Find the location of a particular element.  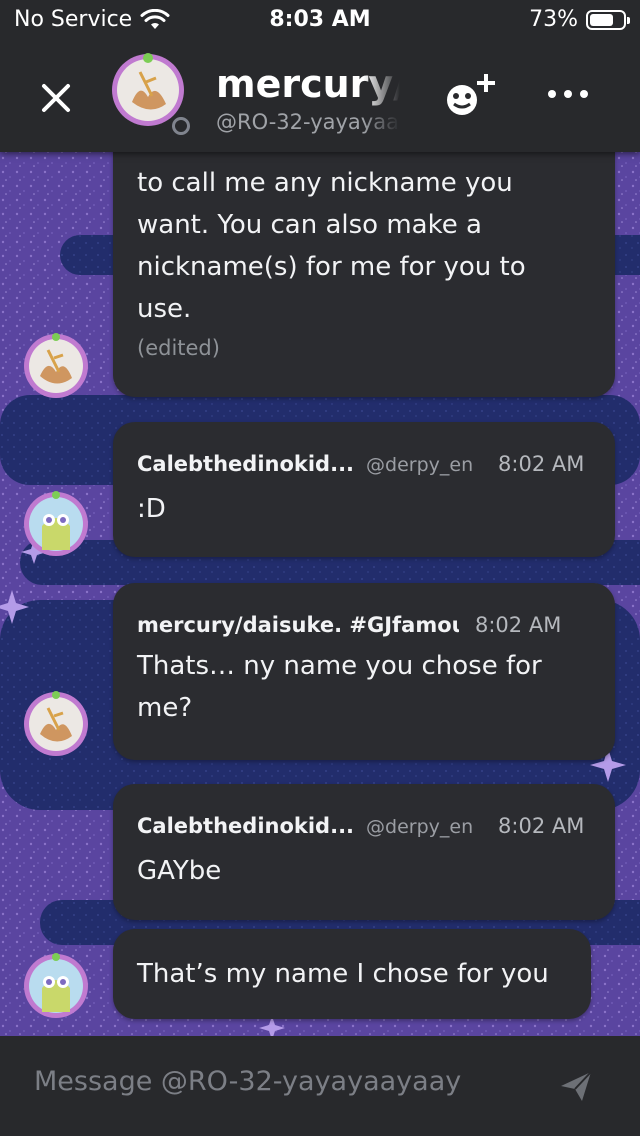

close-icon is located at coordinates (56, 98).